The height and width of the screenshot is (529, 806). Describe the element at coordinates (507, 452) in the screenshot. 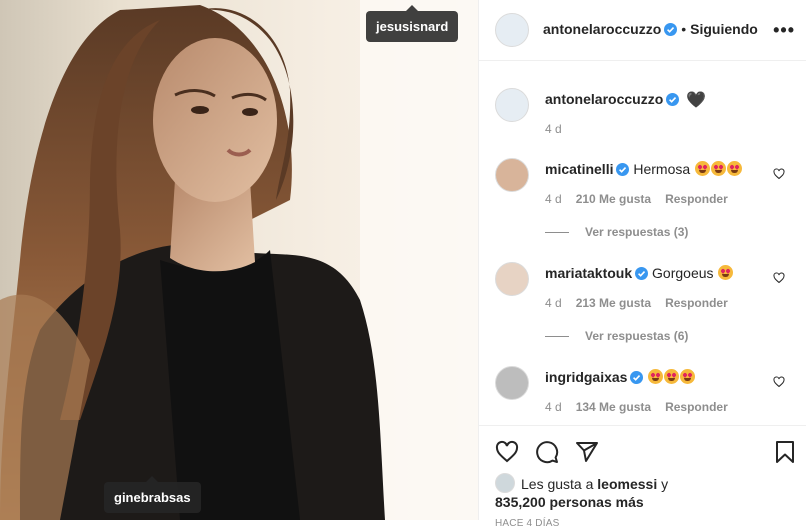

I see `heart-icon` at that location.